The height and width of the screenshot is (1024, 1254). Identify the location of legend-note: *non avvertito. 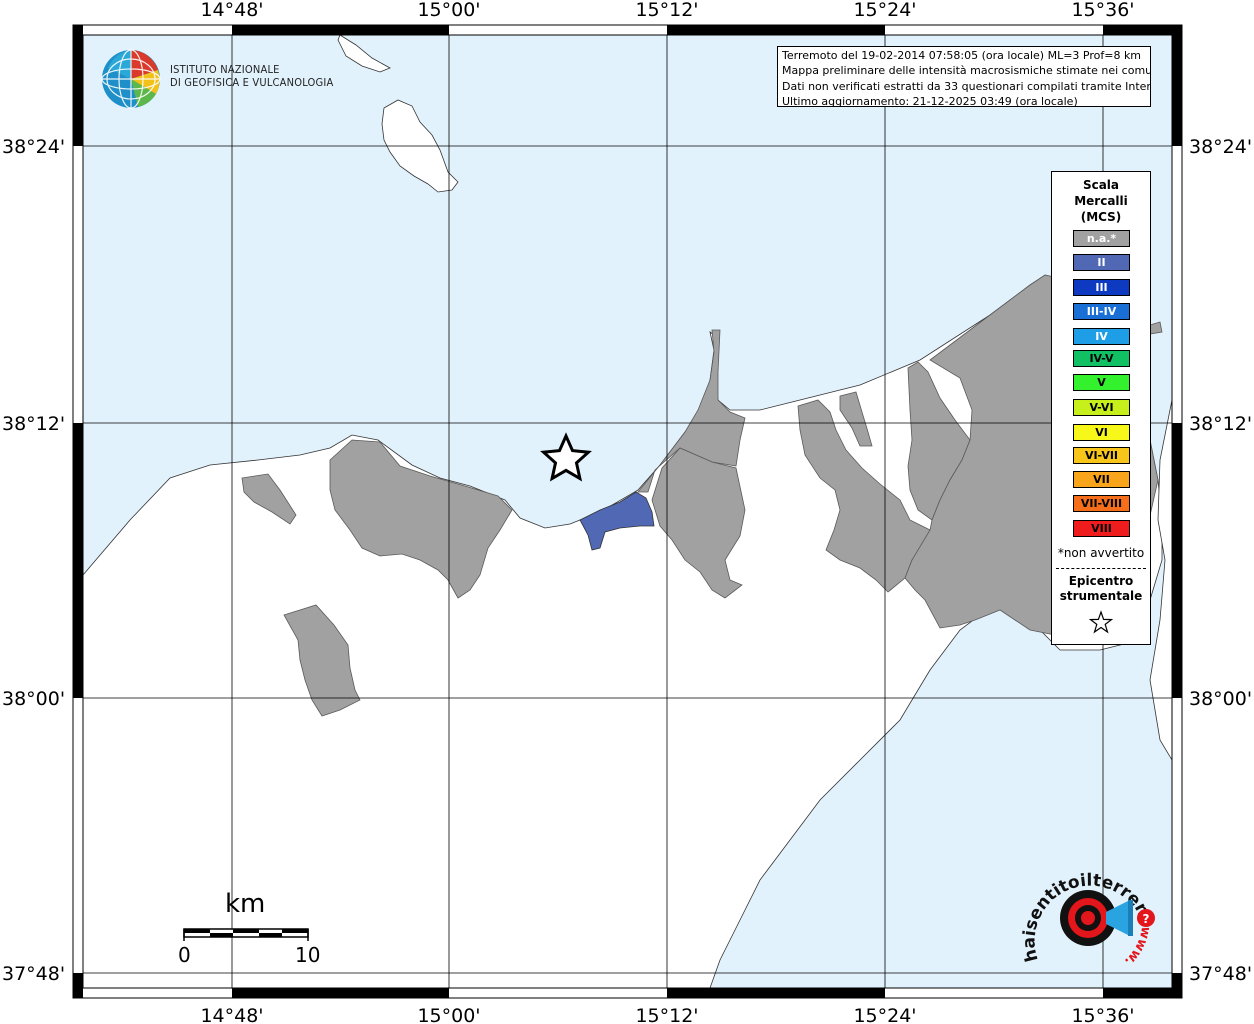
(1101, 553).